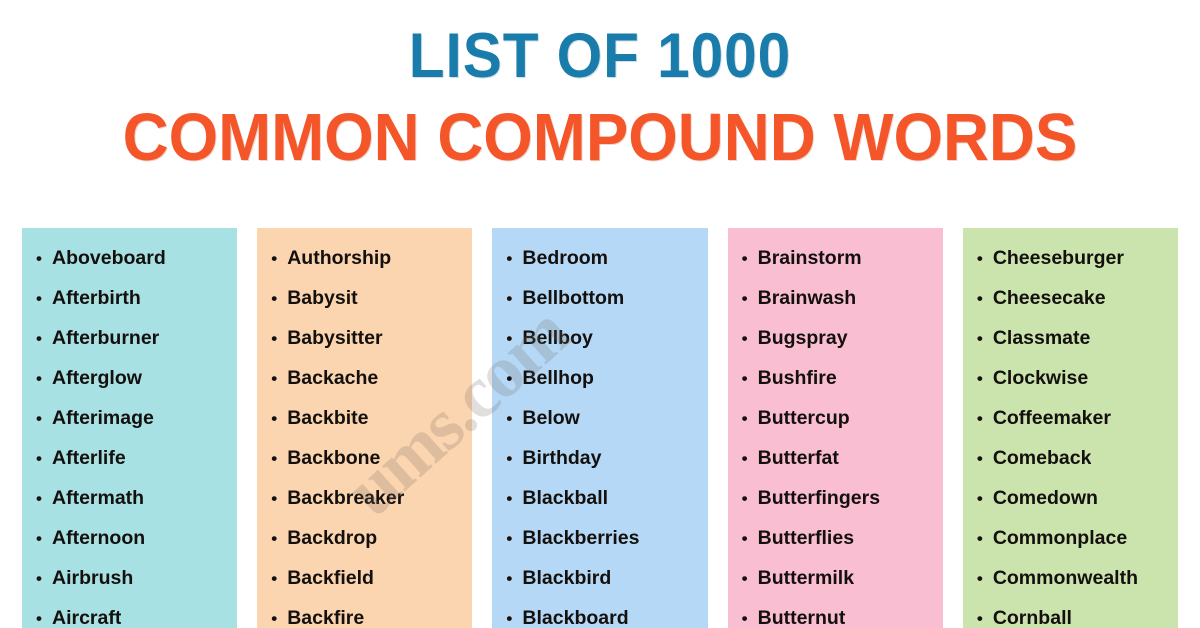  I want to click on list-item: • Butterfat, so click(835, 458).